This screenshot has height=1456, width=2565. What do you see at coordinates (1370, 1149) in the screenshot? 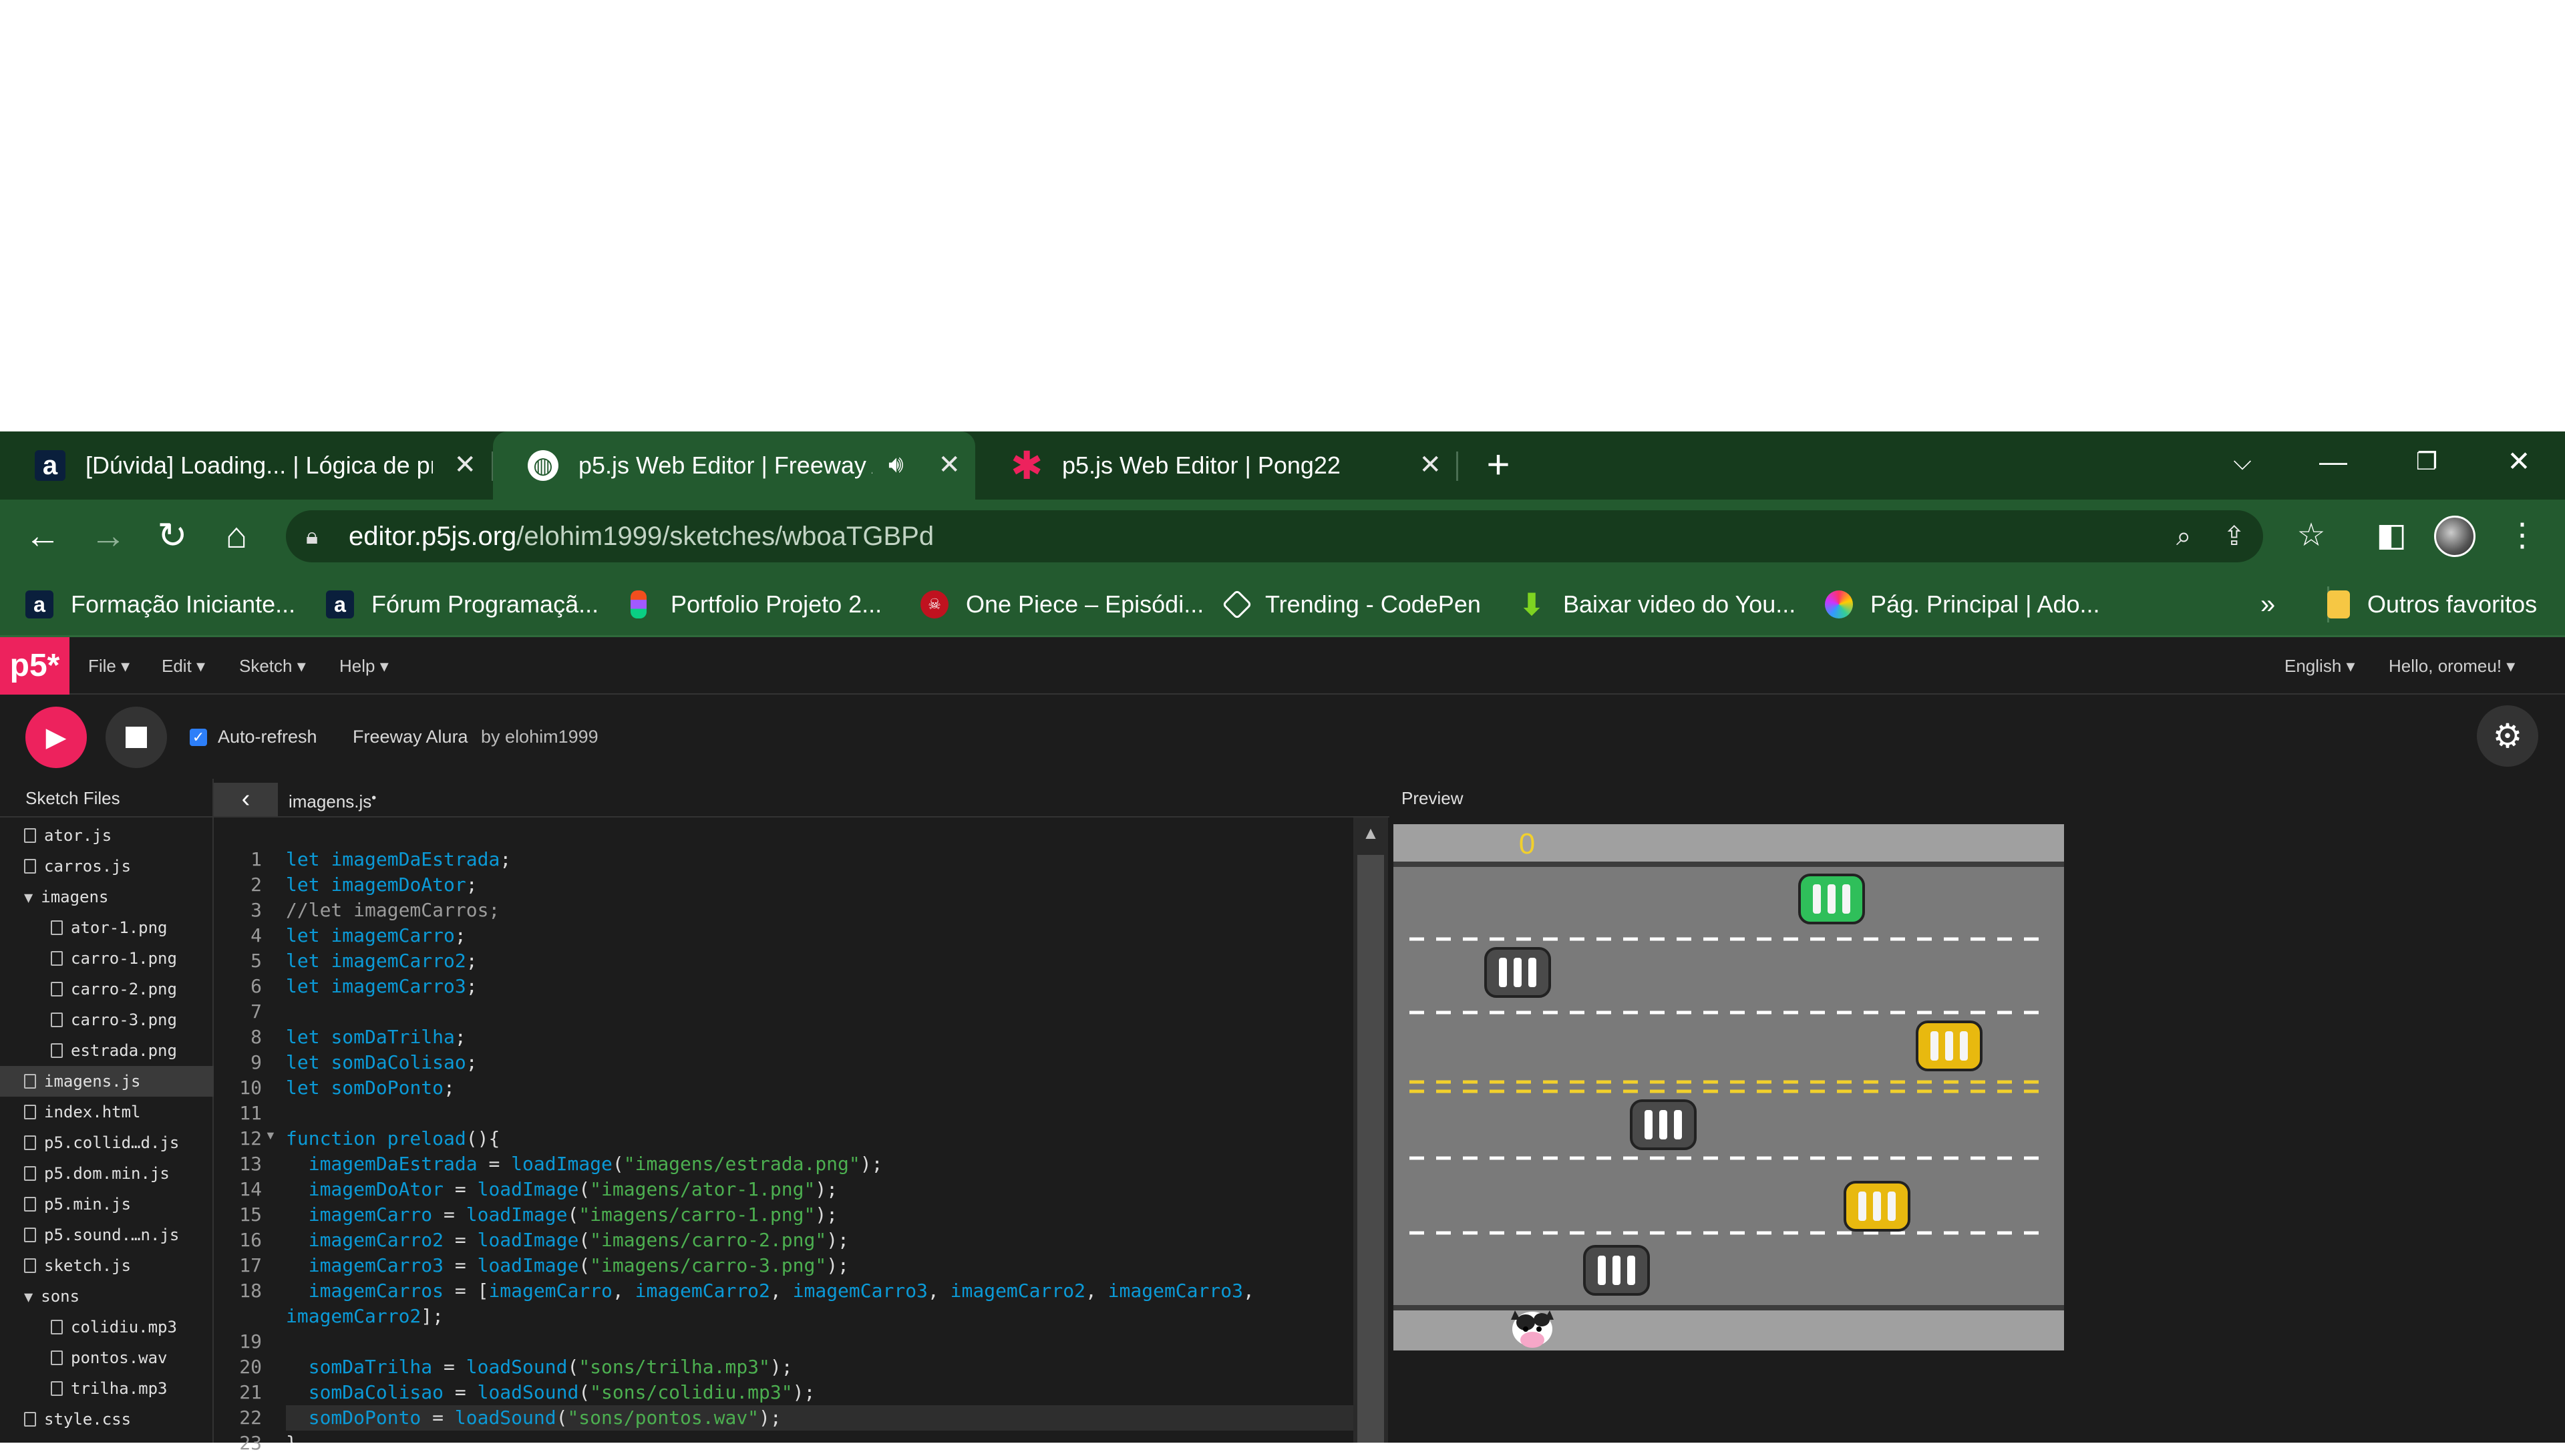
I see `scrollbar-thumb` at bounding box center [1370, 1149].